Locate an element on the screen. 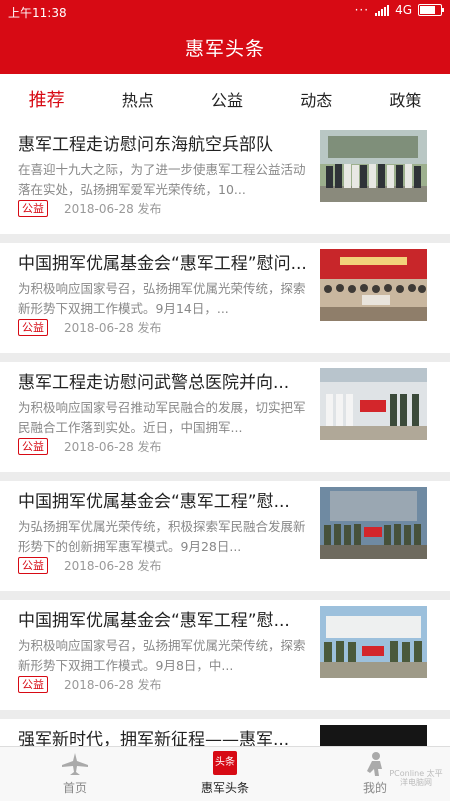  nav-home: 首页 is located at coordinates (75, 774).